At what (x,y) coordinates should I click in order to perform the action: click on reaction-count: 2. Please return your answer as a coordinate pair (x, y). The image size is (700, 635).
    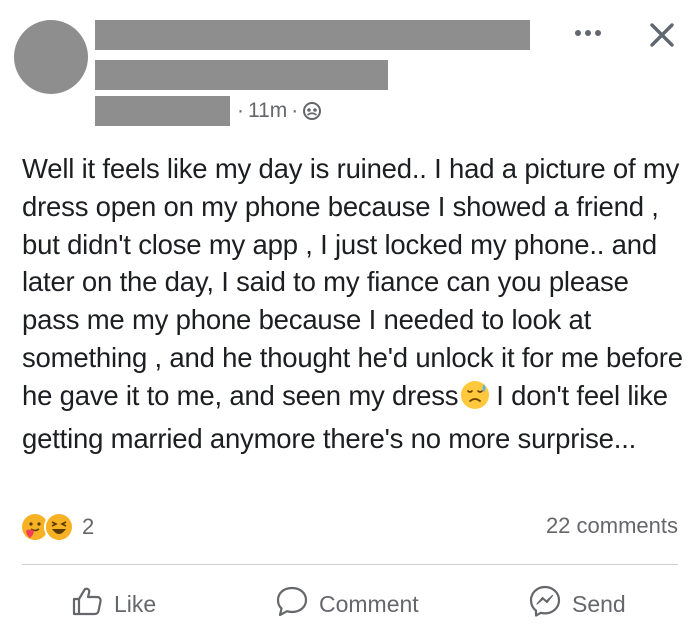
    Looking at the image, I should click on (88, 526).